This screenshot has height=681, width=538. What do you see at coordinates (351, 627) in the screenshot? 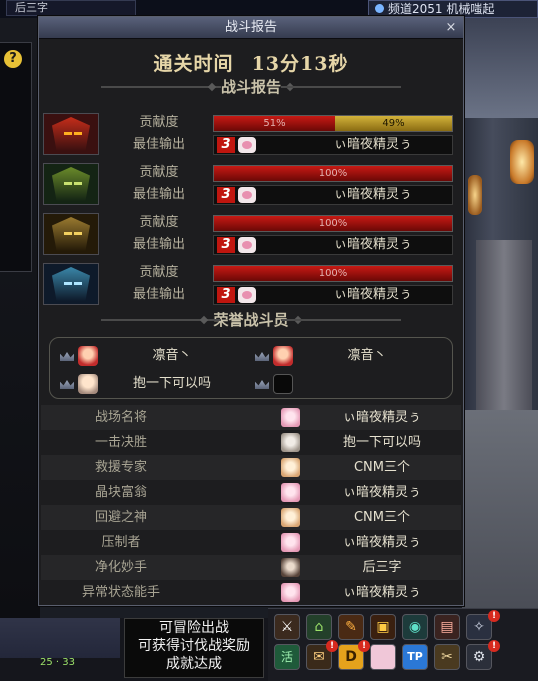
I see `quest-icon: ✎` at bounding box center [351, 627].